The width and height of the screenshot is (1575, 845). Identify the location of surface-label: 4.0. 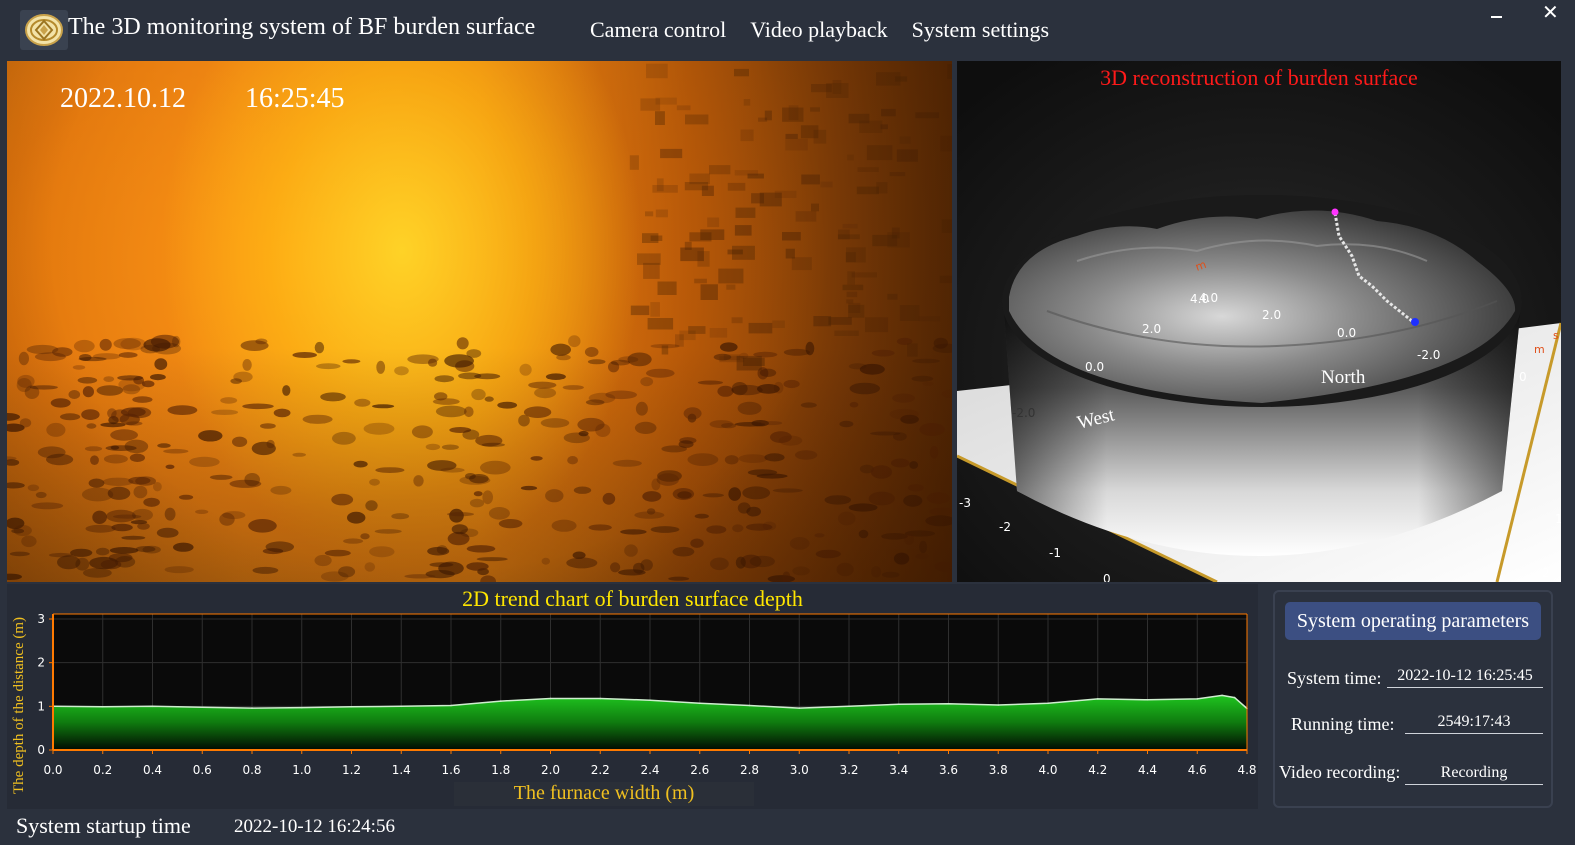
(1208, 298).